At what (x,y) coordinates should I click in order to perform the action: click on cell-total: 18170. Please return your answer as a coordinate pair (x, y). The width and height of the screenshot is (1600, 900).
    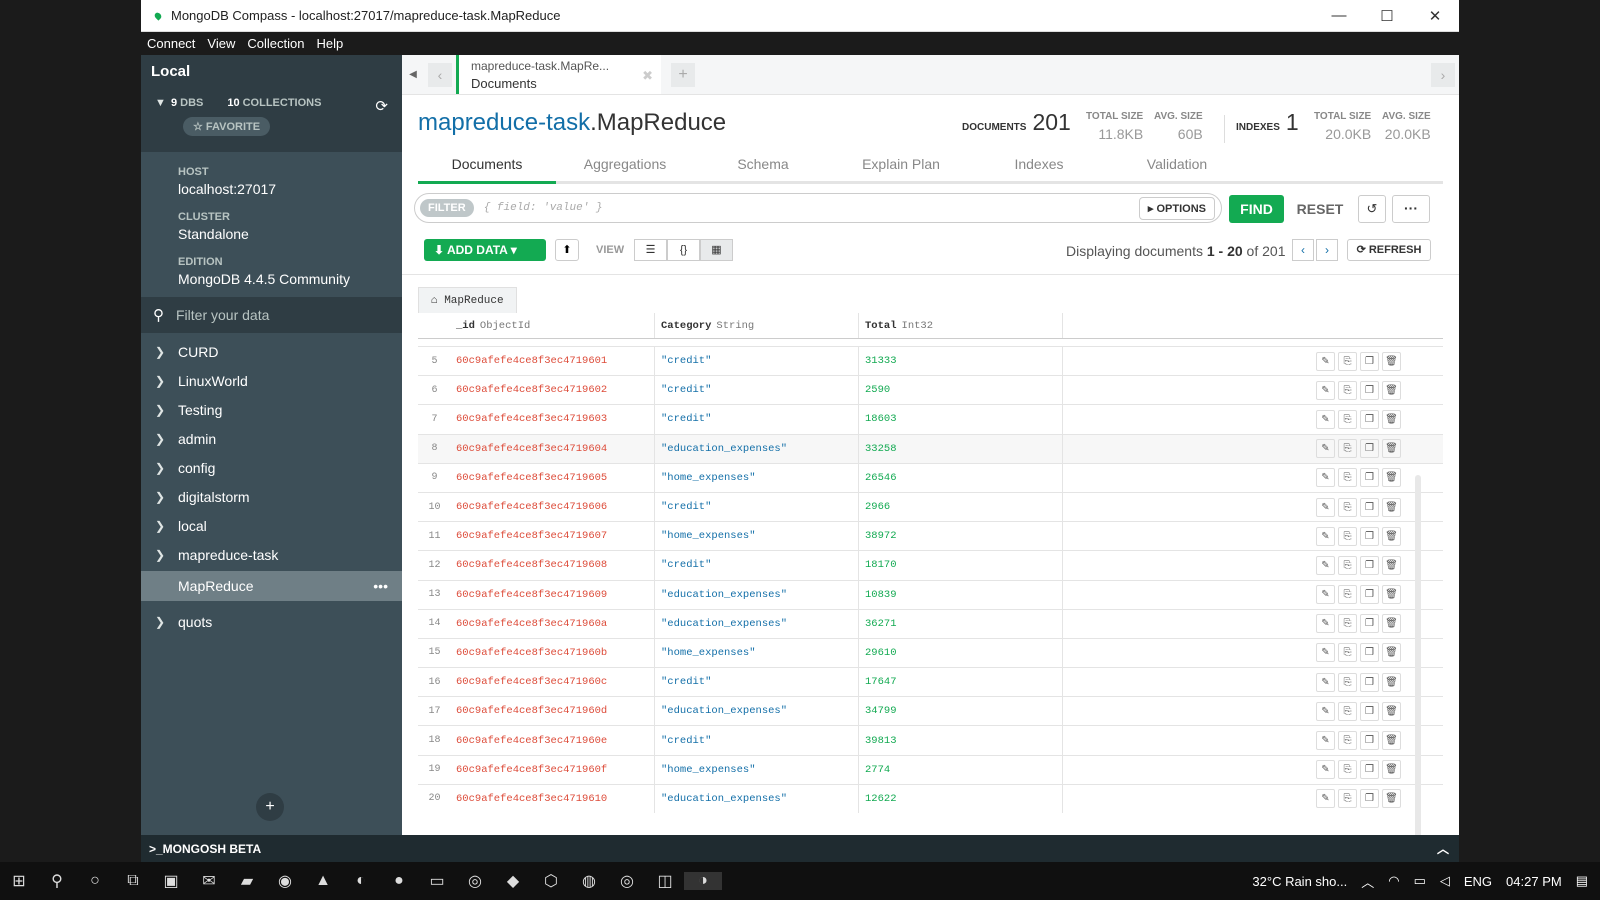
    Looking at the image, I should click on (961, 565).